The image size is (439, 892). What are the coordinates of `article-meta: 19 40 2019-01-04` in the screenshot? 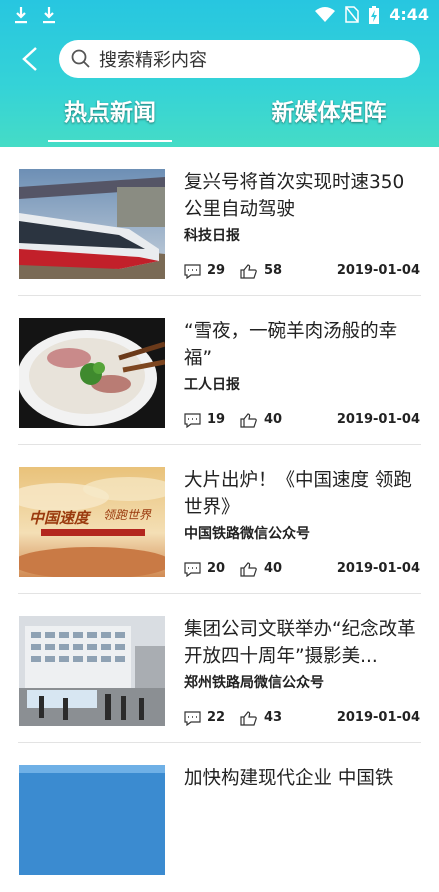 It's located at (302, 421).